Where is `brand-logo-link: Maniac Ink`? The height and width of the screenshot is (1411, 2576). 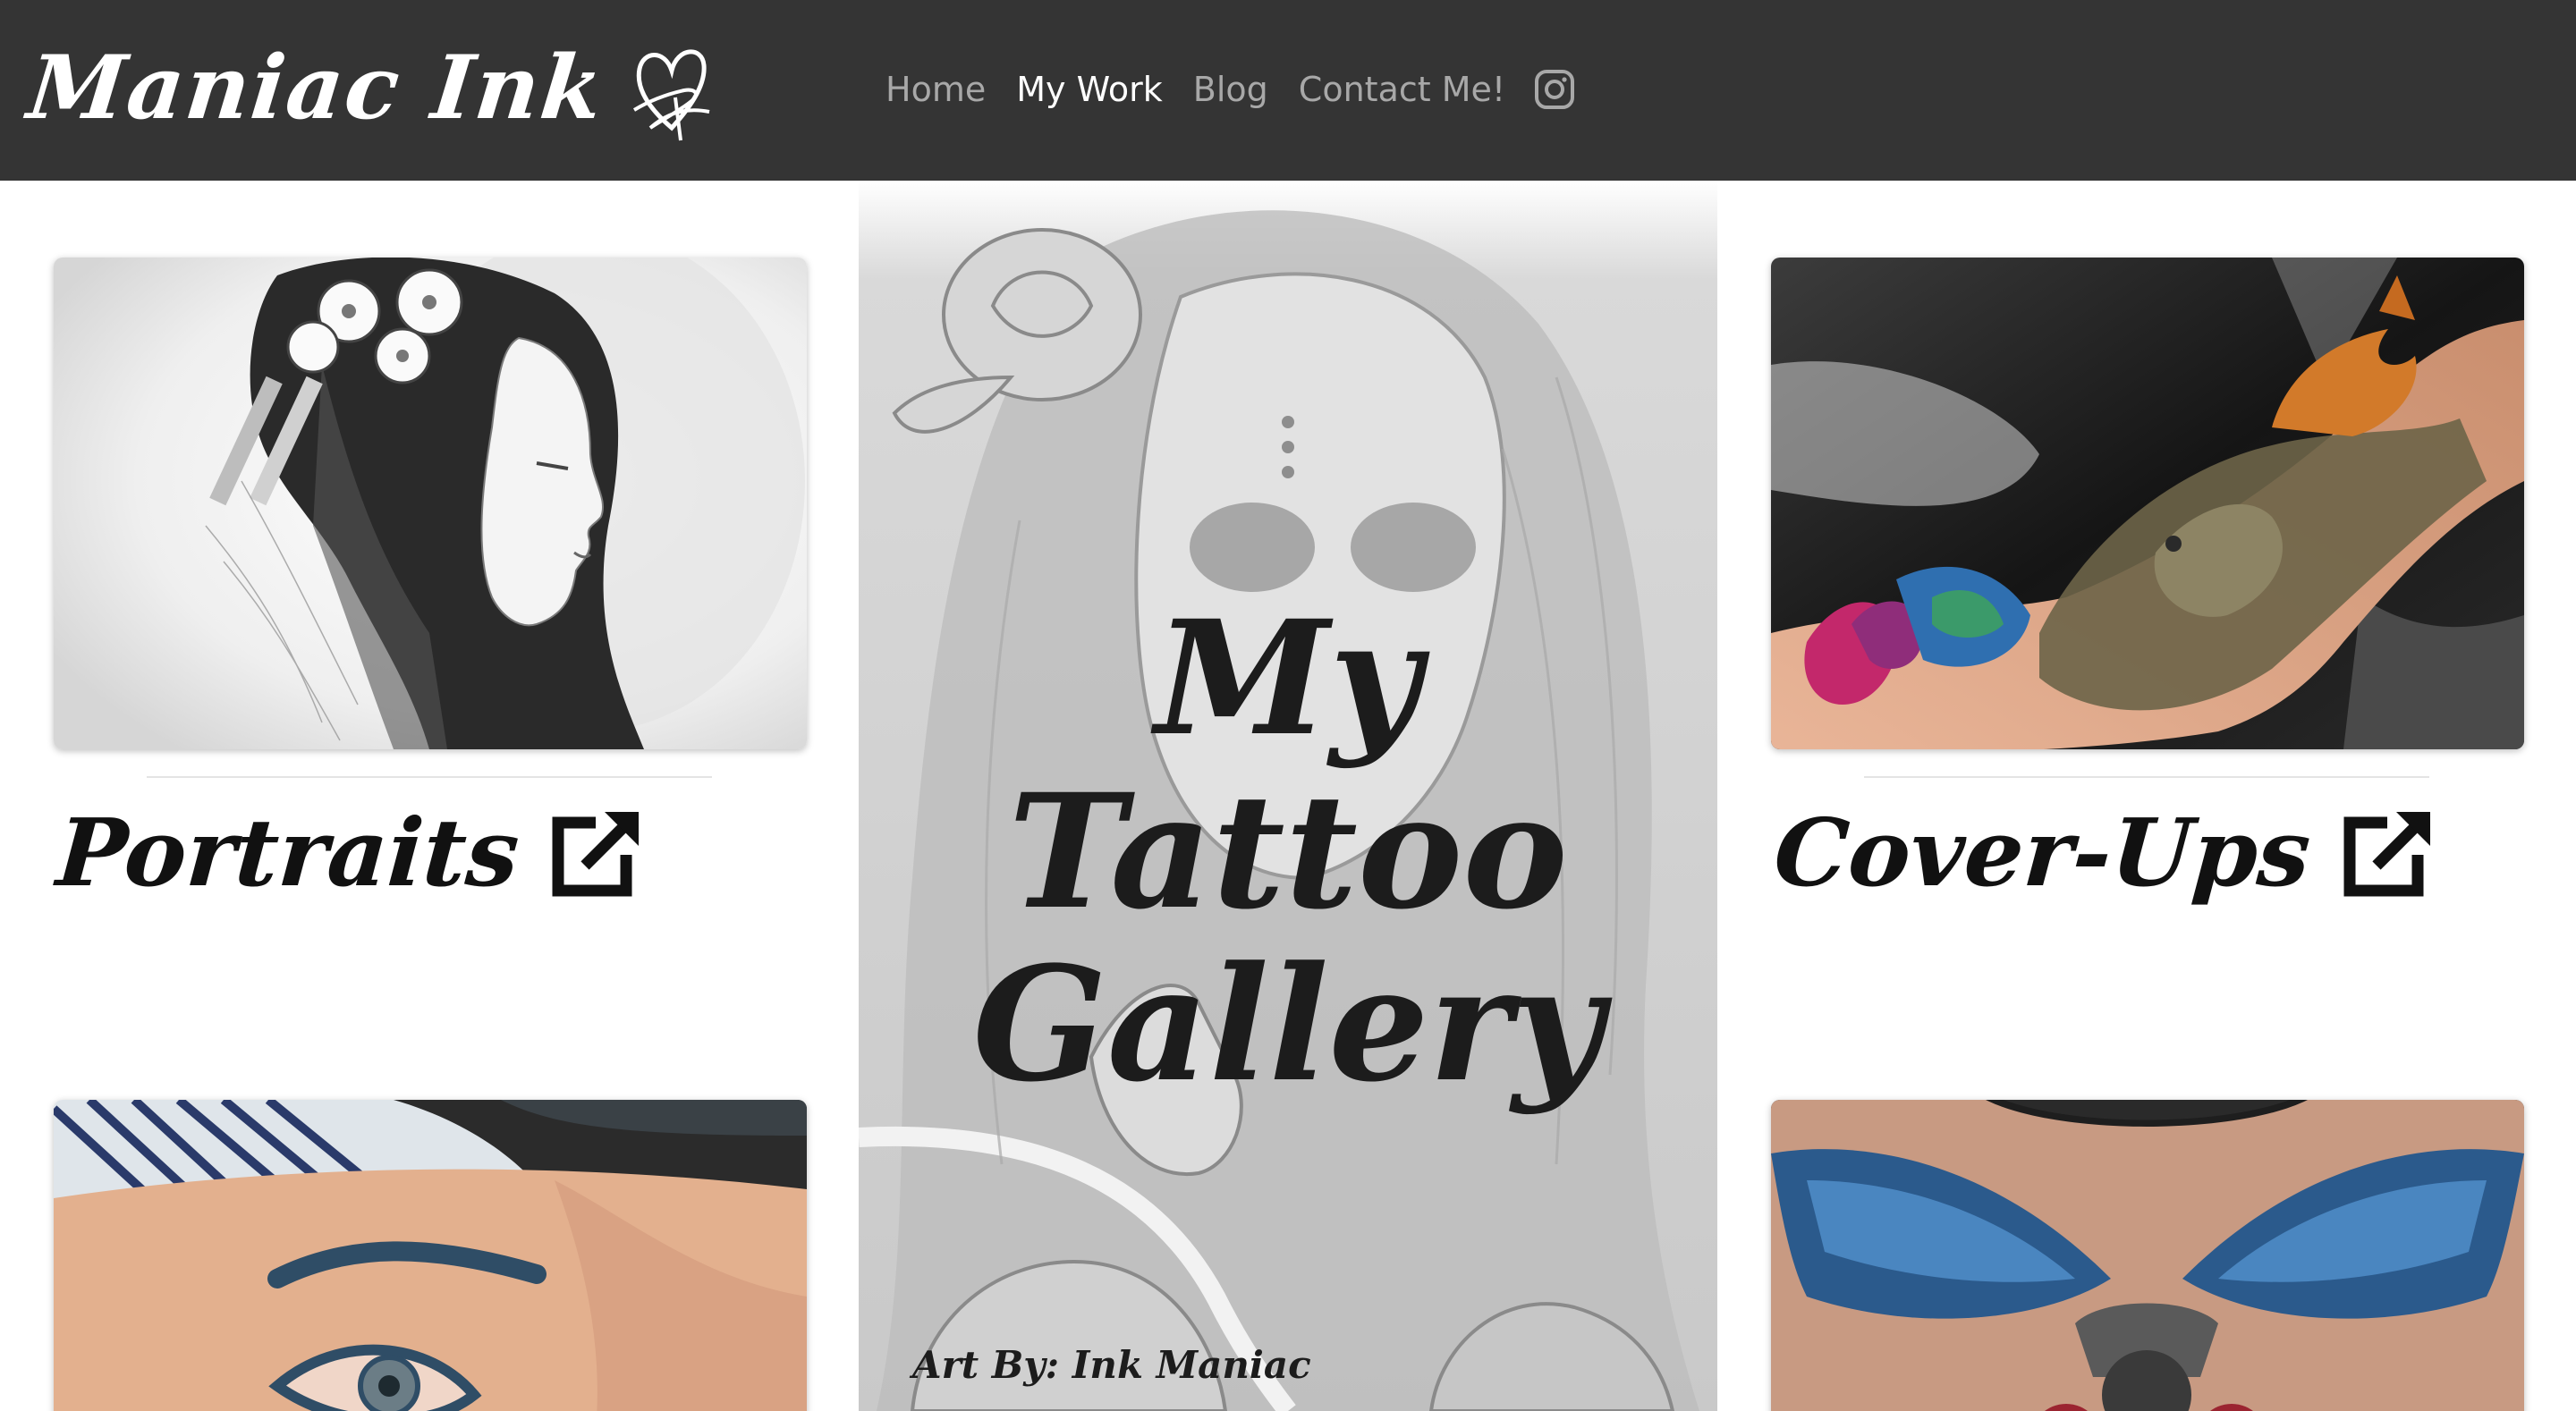
brand-logo-link: Maniac Ink is located at coordinates (369, 88).